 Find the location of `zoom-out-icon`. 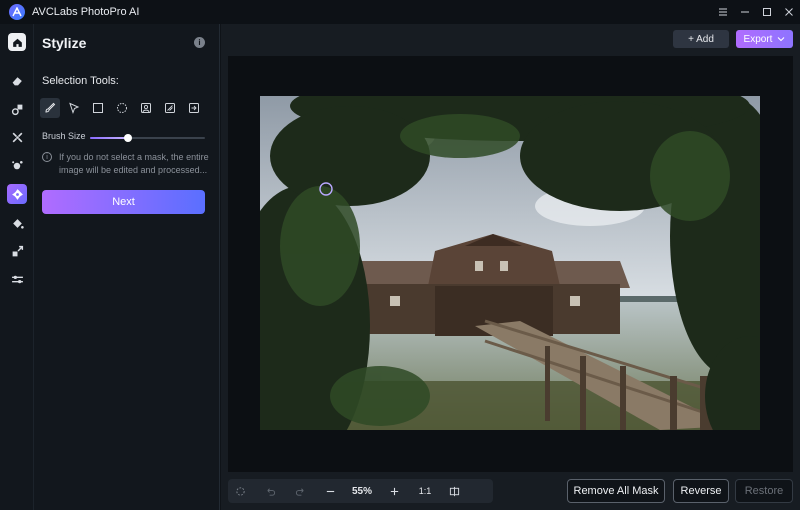

zoom-out-icon is located at coordinates (330, 491).